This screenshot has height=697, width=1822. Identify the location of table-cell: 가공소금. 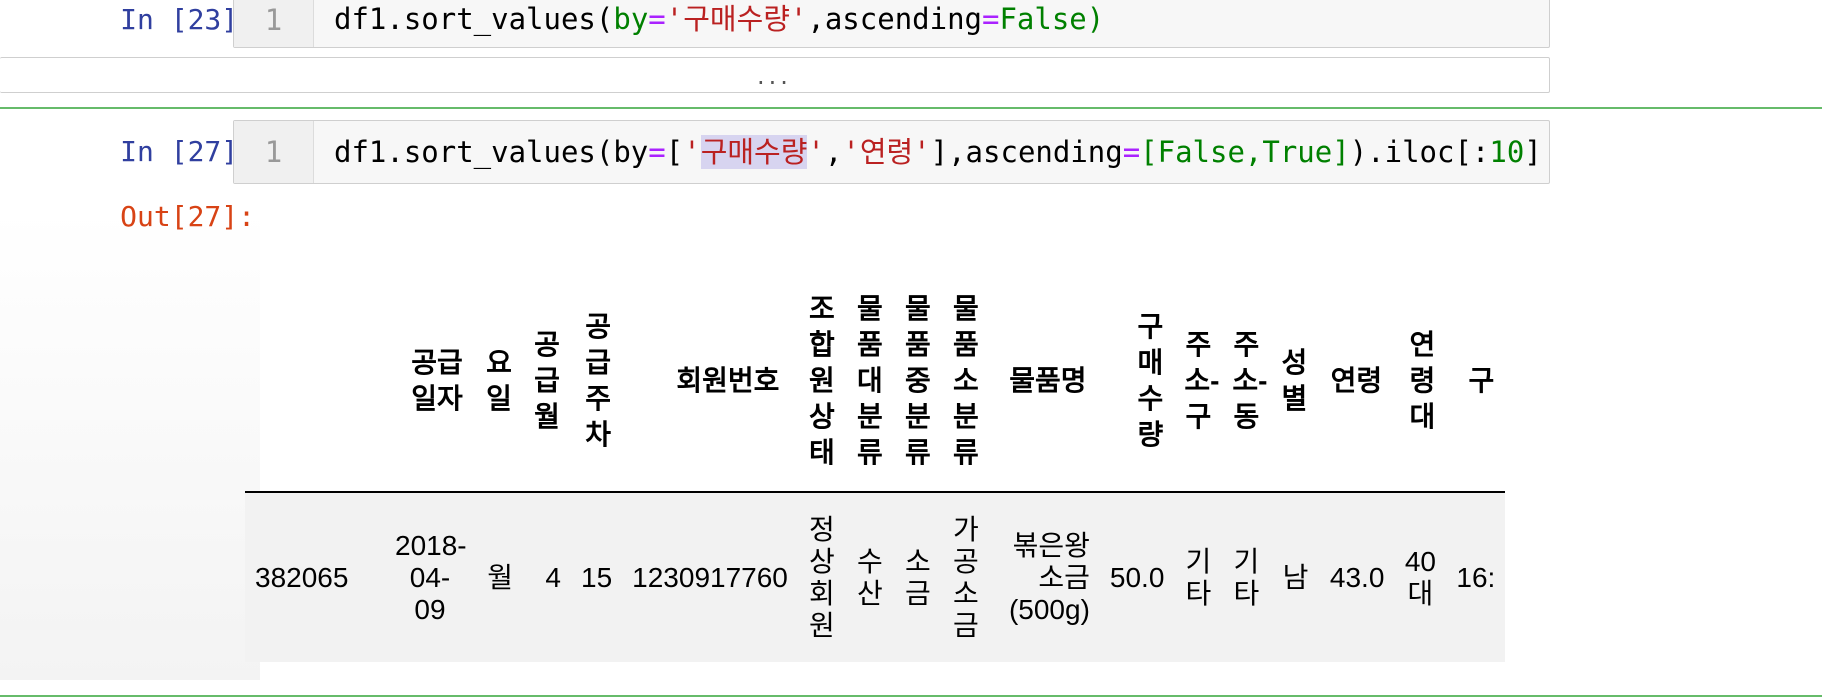
(965, 577).